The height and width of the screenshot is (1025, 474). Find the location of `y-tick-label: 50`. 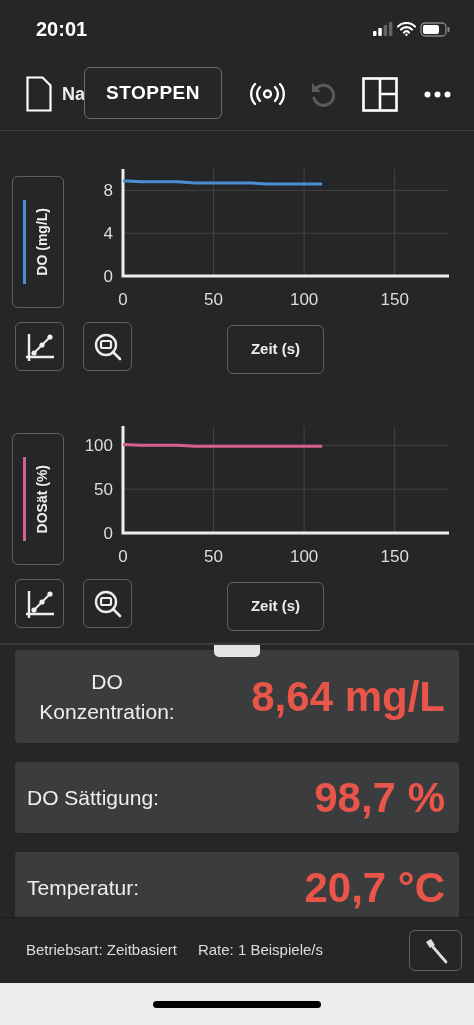

y-tick-label: 50 is located at coordinates (103, 490).